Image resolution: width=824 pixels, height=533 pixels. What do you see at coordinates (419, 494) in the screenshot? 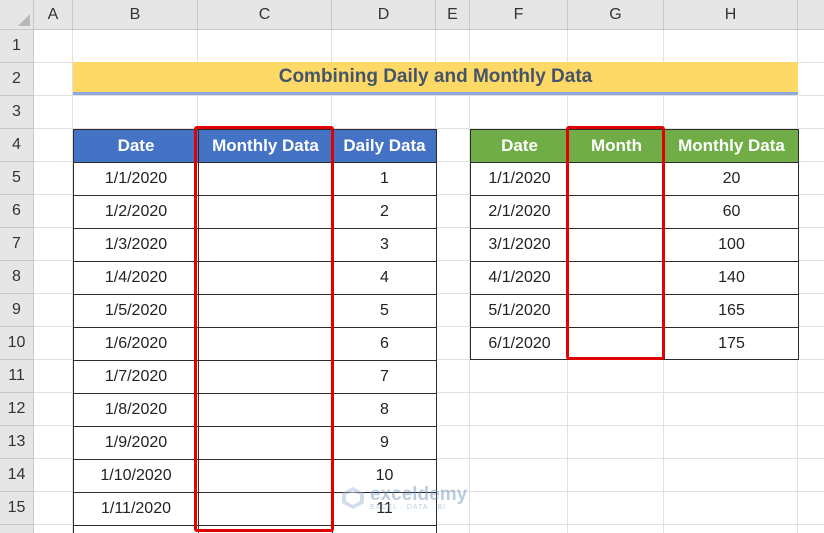
I see `watermark-name: exceldemy` at bounding box center [419, 494].